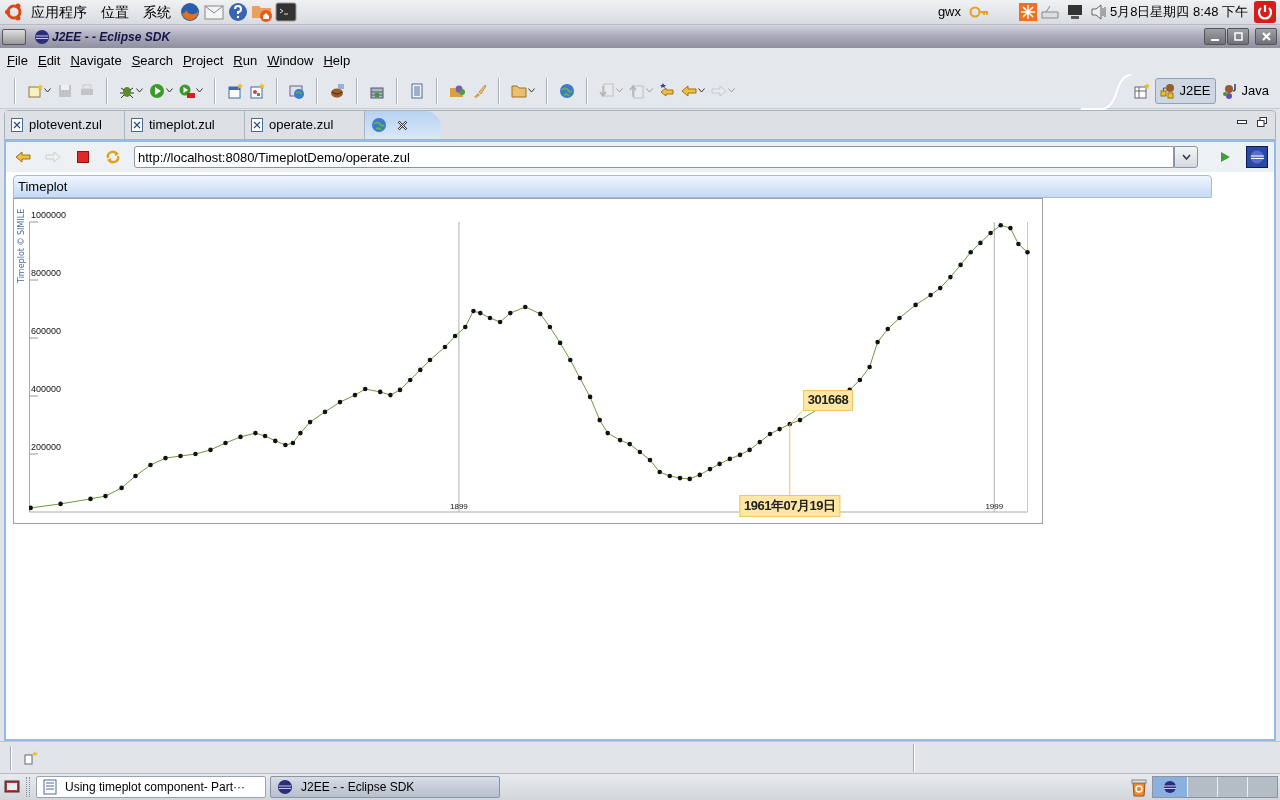 This screenshot has width=1280, height=800. I want to click on panel-menu-item: 应用程序, so click(59, 12).